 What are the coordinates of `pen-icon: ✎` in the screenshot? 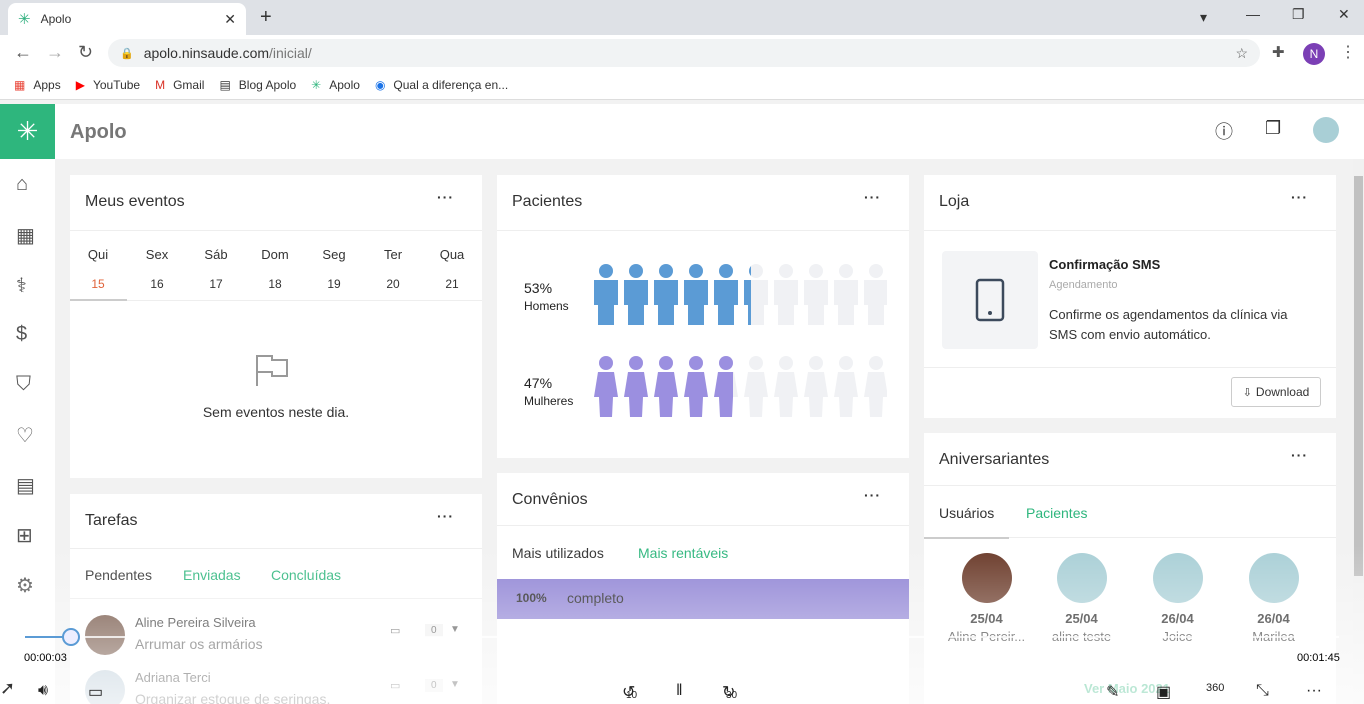 It's located at (1112, 692).